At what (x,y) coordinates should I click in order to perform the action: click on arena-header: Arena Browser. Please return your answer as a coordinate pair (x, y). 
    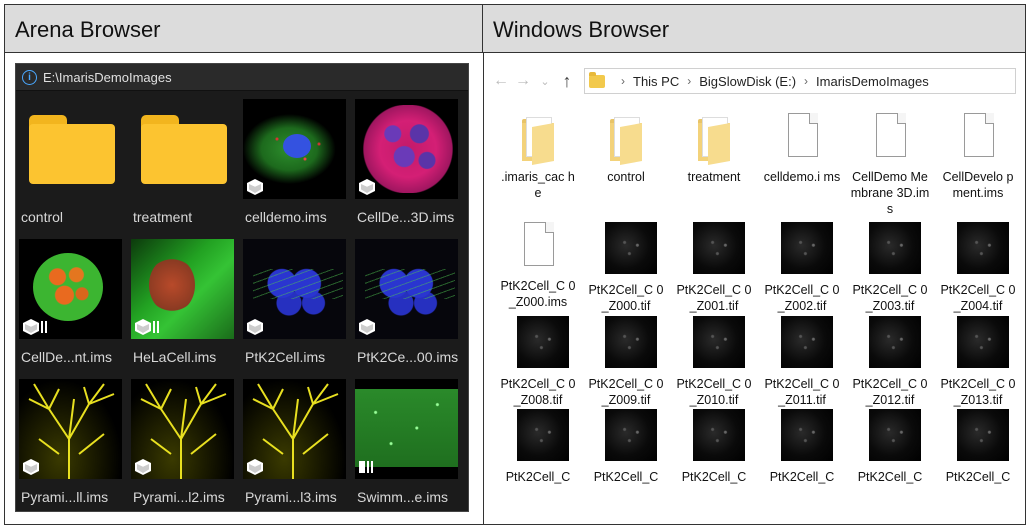
    Looking at the image, I should click on (244, 29).